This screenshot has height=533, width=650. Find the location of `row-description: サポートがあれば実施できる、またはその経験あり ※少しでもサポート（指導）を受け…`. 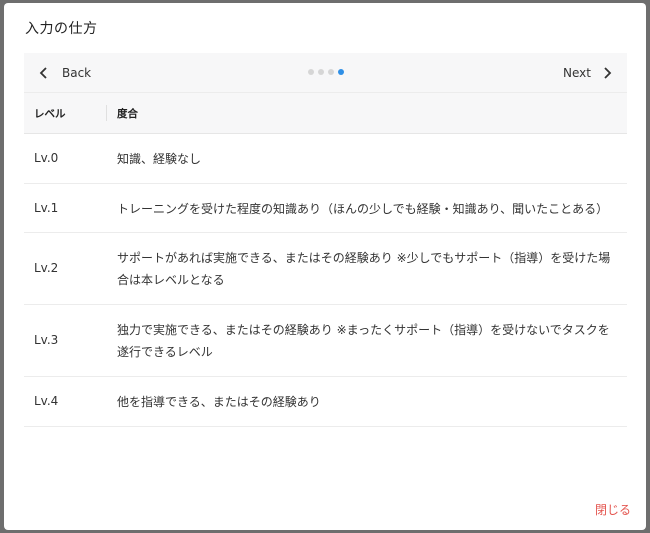

row-description: サポートがあれば実施できる、またはその経験あり ※少しでもサポート（指導）を受け… is located at coordinates (364, 269).